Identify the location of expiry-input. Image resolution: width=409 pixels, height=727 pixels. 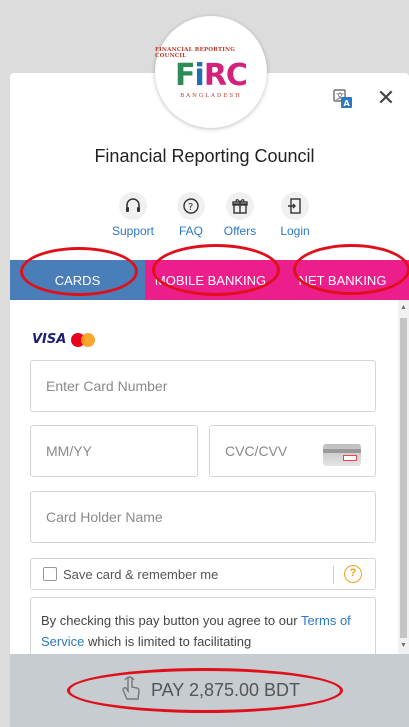
(114, 451).